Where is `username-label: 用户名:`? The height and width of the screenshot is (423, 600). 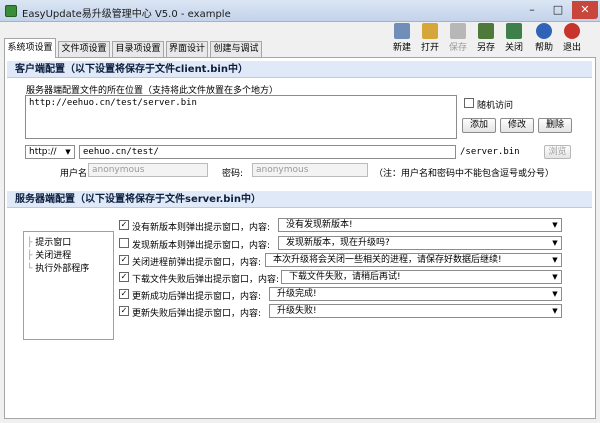
username-label: 用户名: is located at coordinates (75, 174).